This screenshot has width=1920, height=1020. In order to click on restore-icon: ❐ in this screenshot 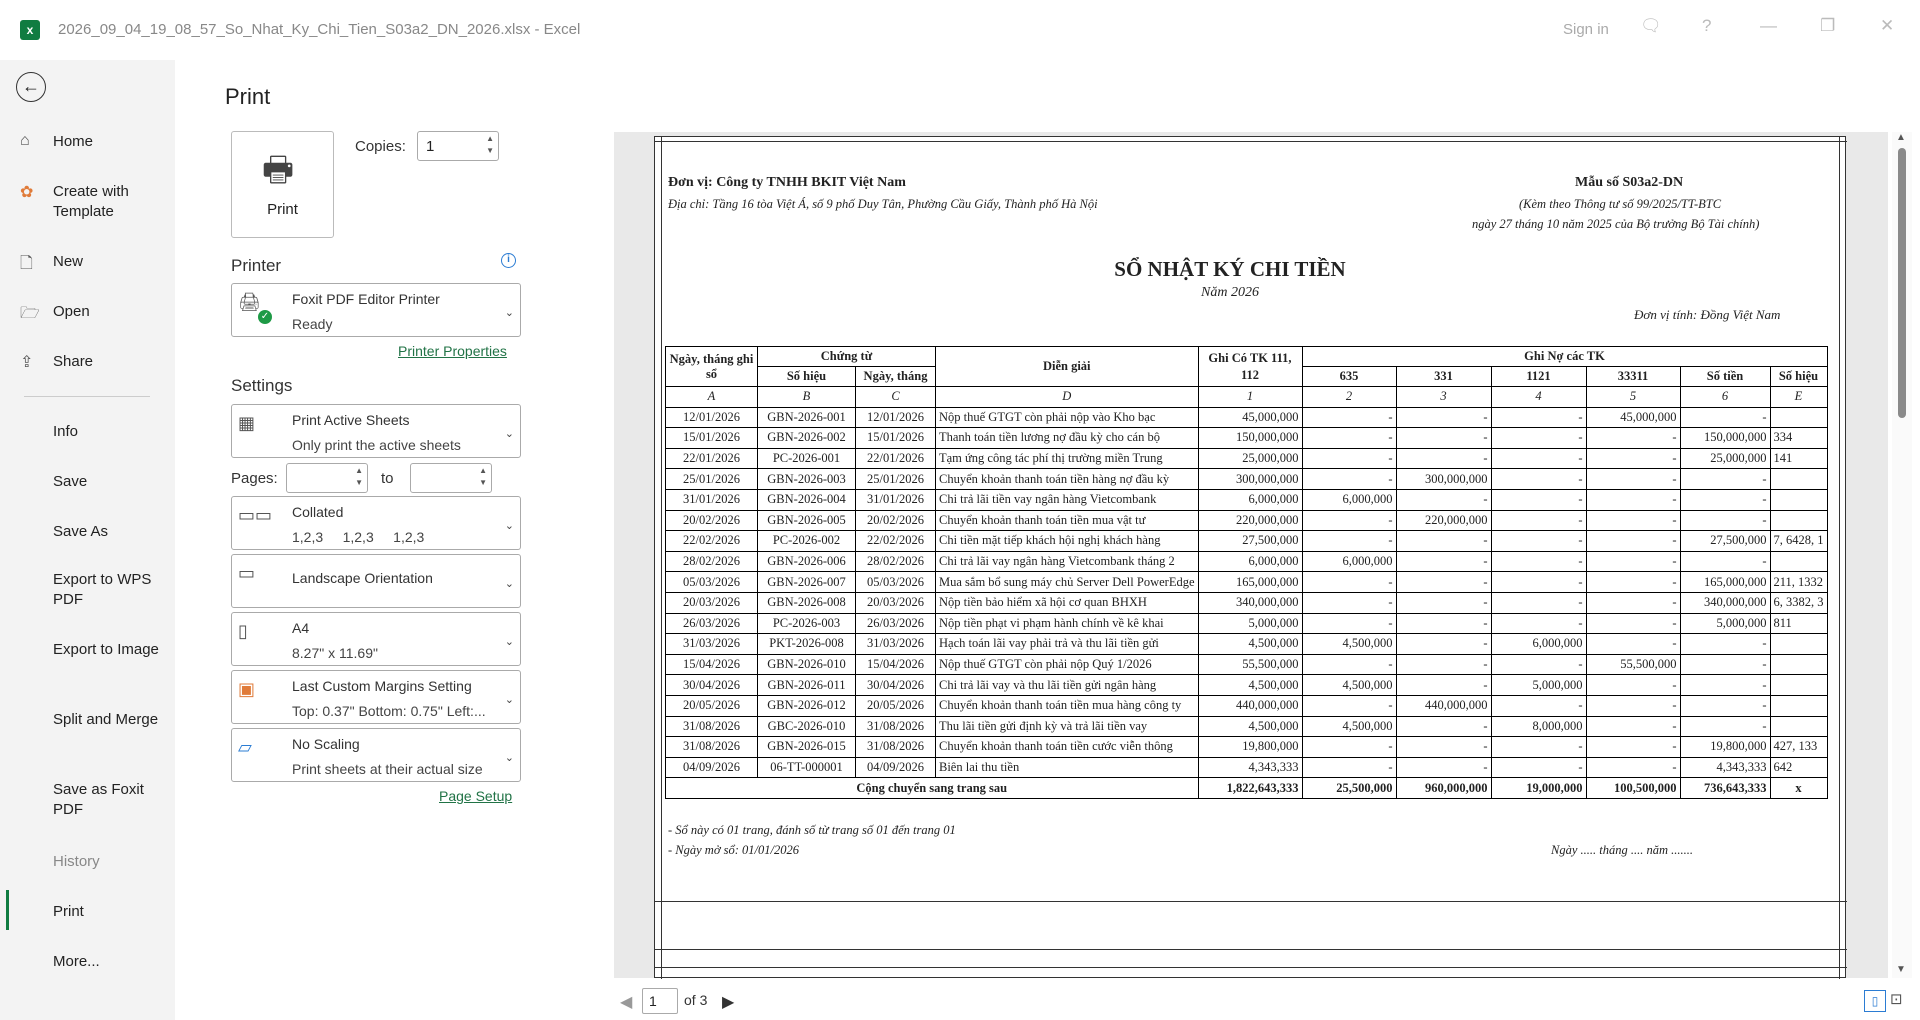, I will do `click(1827, 26)`.